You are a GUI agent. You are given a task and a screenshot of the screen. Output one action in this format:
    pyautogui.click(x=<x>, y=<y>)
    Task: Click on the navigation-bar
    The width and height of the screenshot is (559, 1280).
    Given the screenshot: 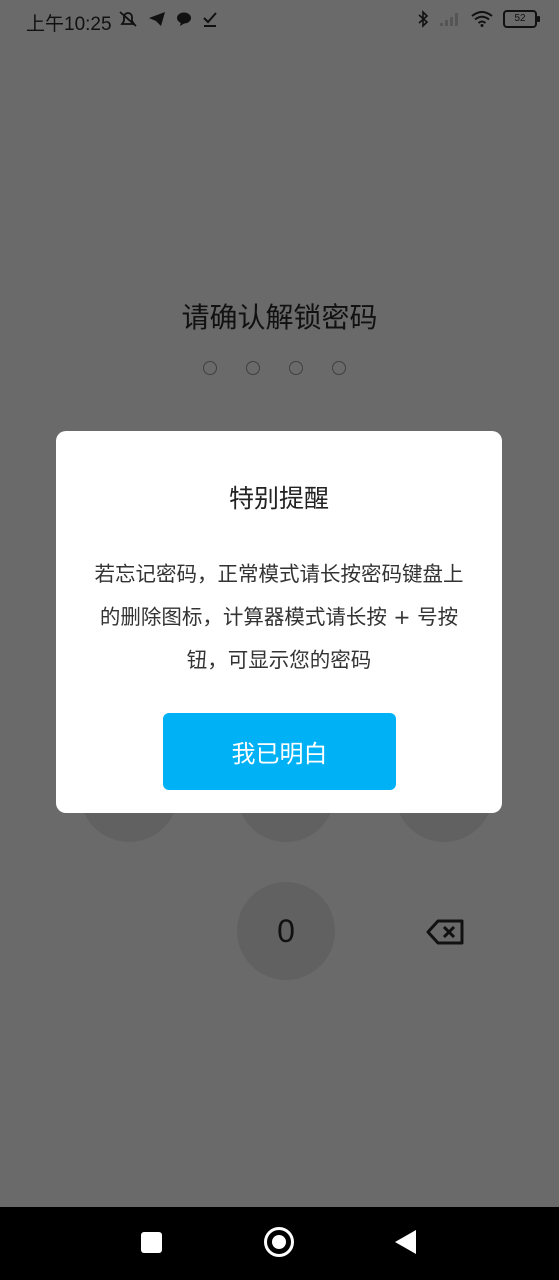 What is the action you would take?
    pyautogui.click(x=279, y=1243)
    